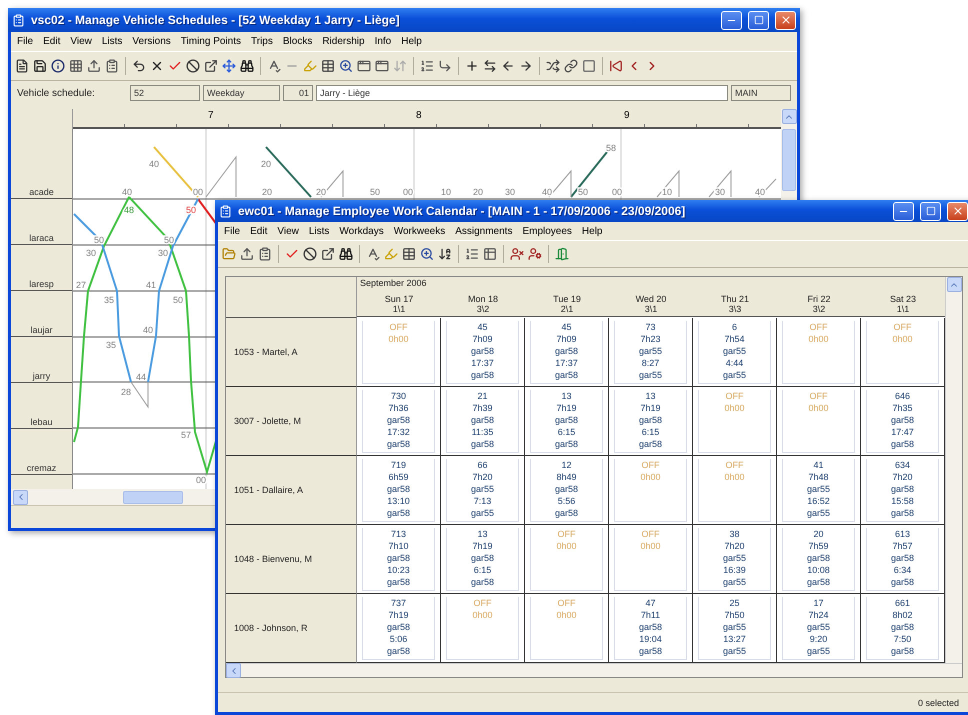 This screenshot has width=968, height=715. What do you see at coordinates (398, 559) in the screenshot?
I see `assignment-entry: 713 7h10 gar58 10:23 gar58` at bounding box center [398, 559].